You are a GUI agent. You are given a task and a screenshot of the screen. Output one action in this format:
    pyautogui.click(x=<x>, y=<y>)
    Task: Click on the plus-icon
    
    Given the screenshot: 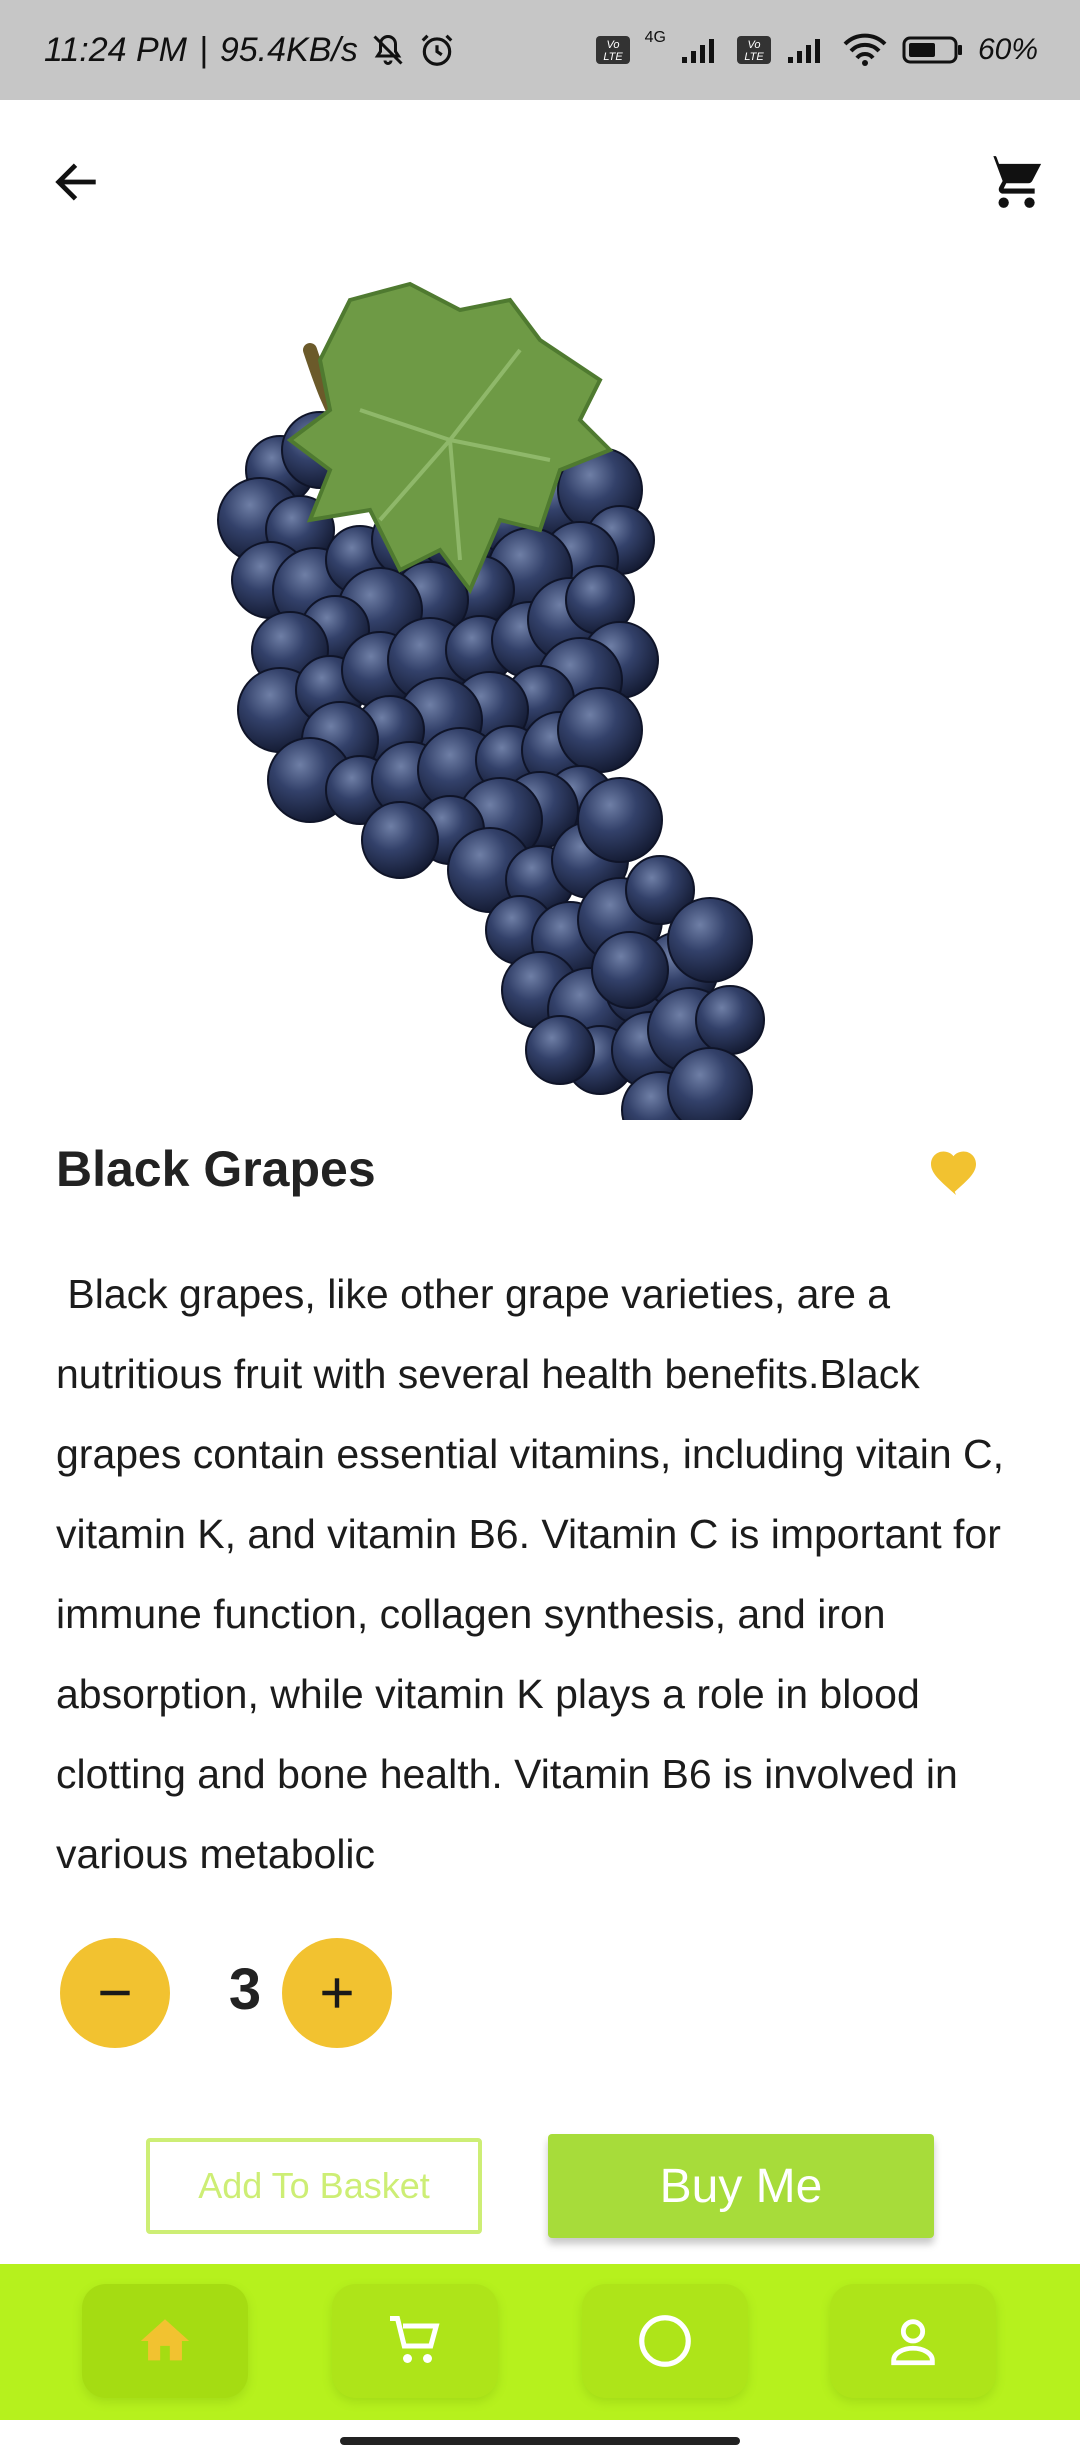 What is the action you would take?
    pyautogui.click(x=337, y=1993)
    